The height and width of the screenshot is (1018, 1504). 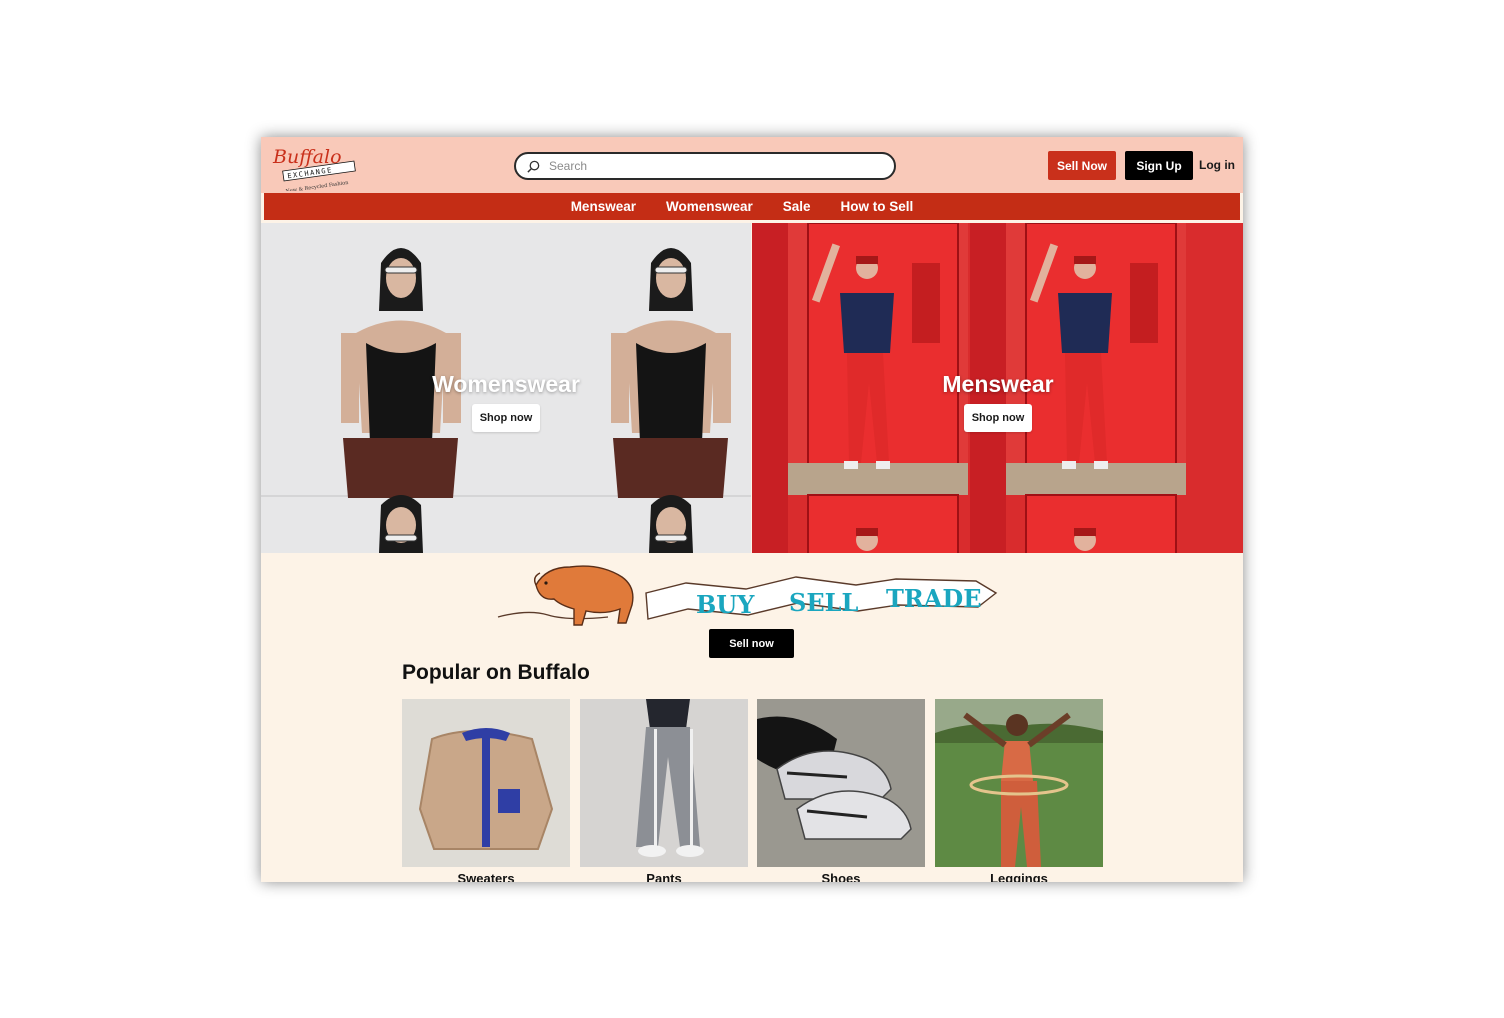 What do you see at coordinates (486, 876) in the screenshot?
I see `category-label-sweaters: Sweaters` at bounding box center [486, 876].